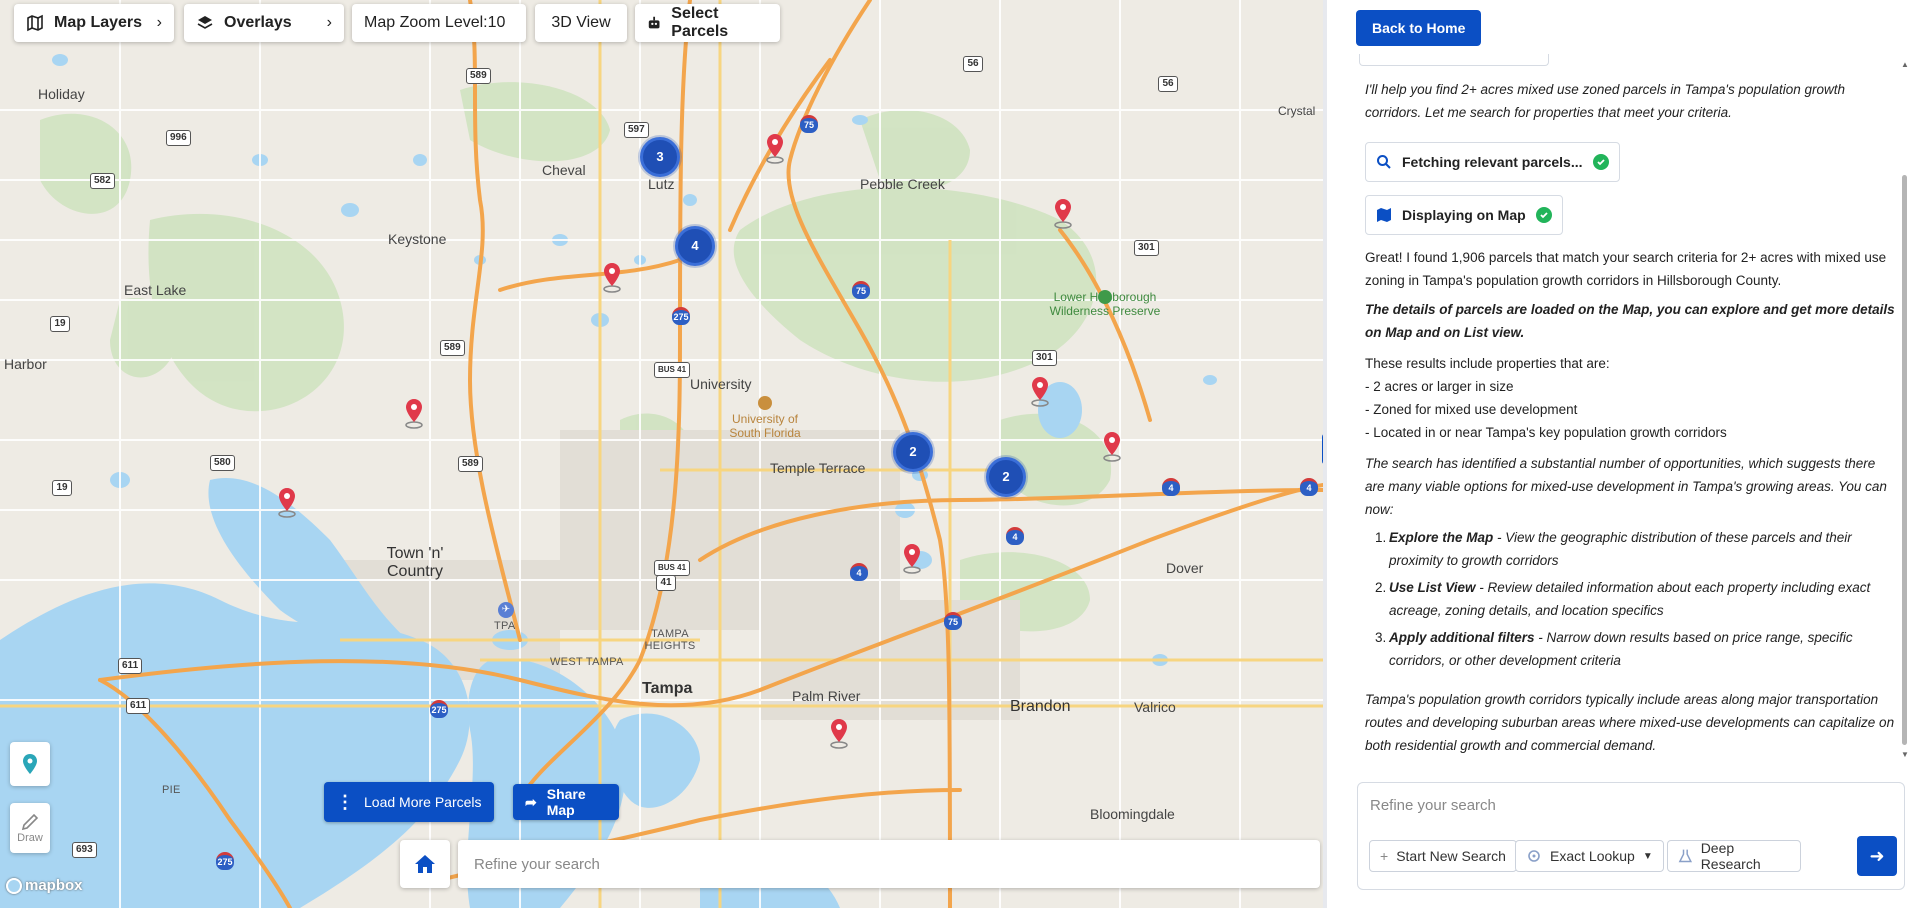  I want to click on send-button: ➜, so click(1877, 856).